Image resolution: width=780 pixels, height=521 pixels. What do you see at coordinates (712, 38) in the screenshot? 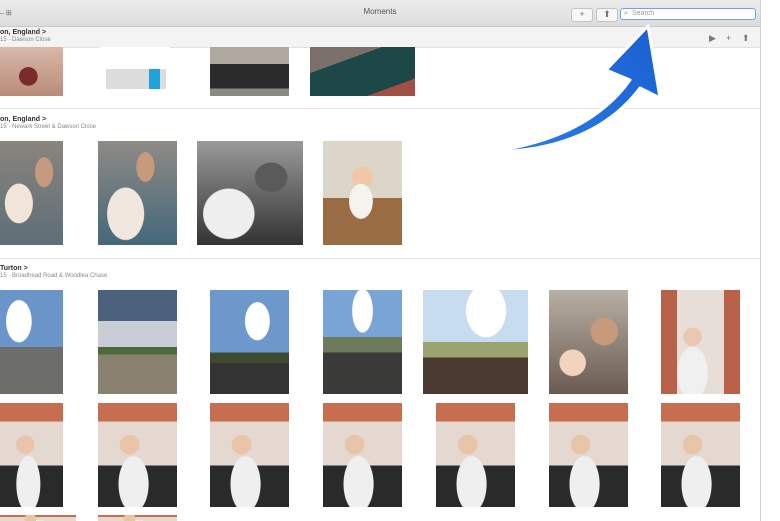
I see `play-icon: ▶` at bounding box center [712, 38].